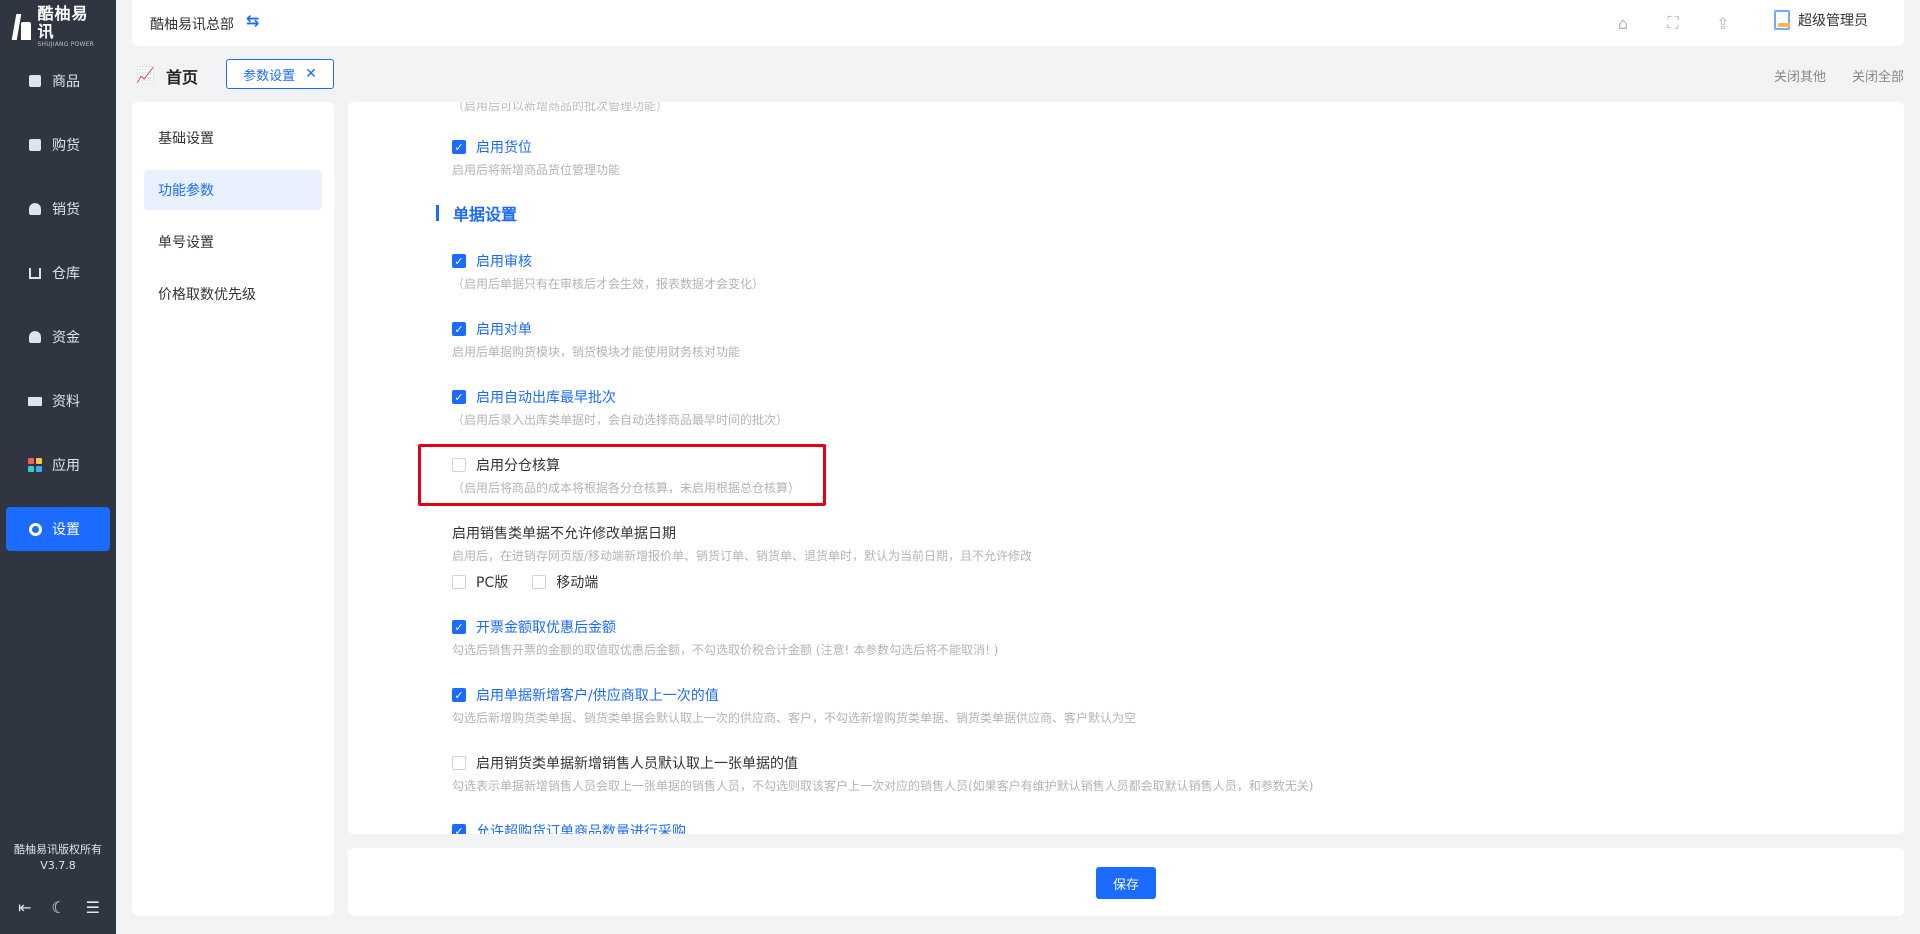  I want to click on list-icon: ☰, so click(93, 907).